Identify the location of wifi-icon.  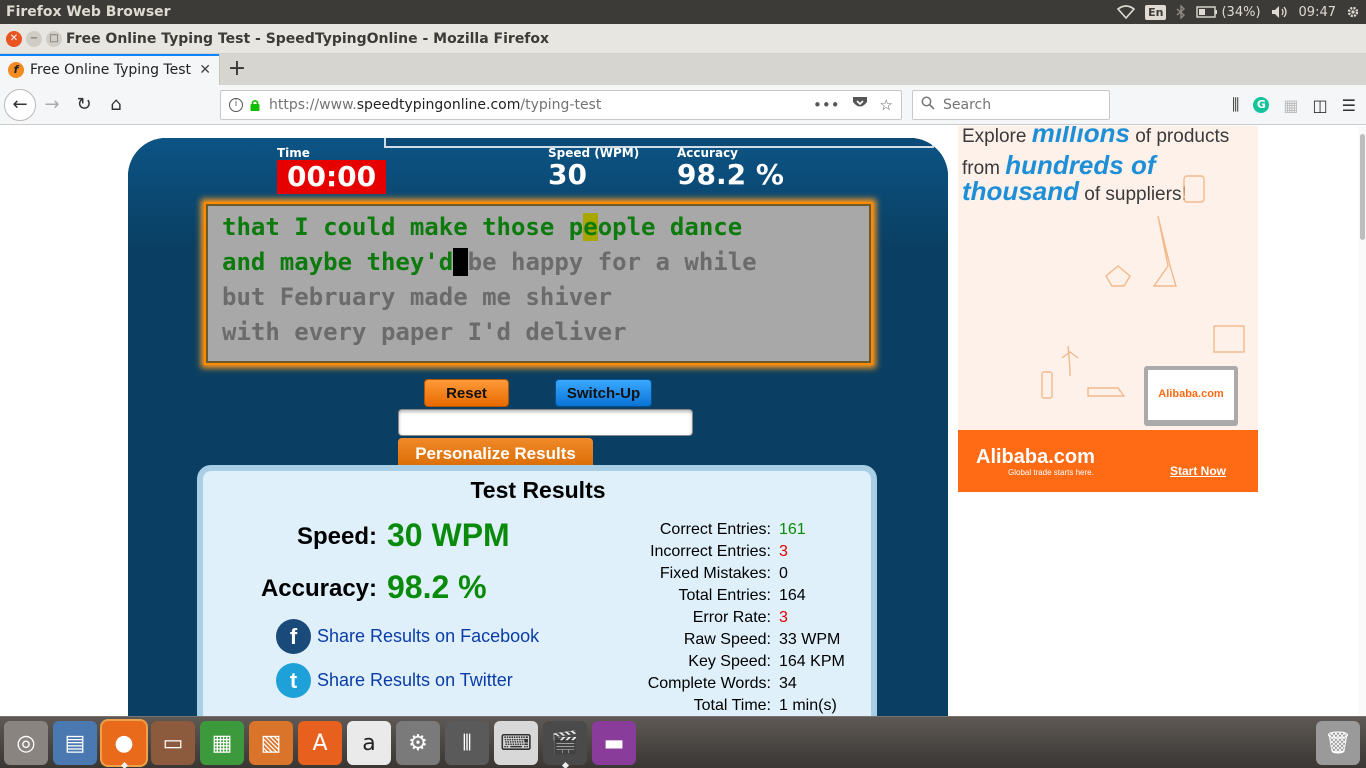
(1126, 12).